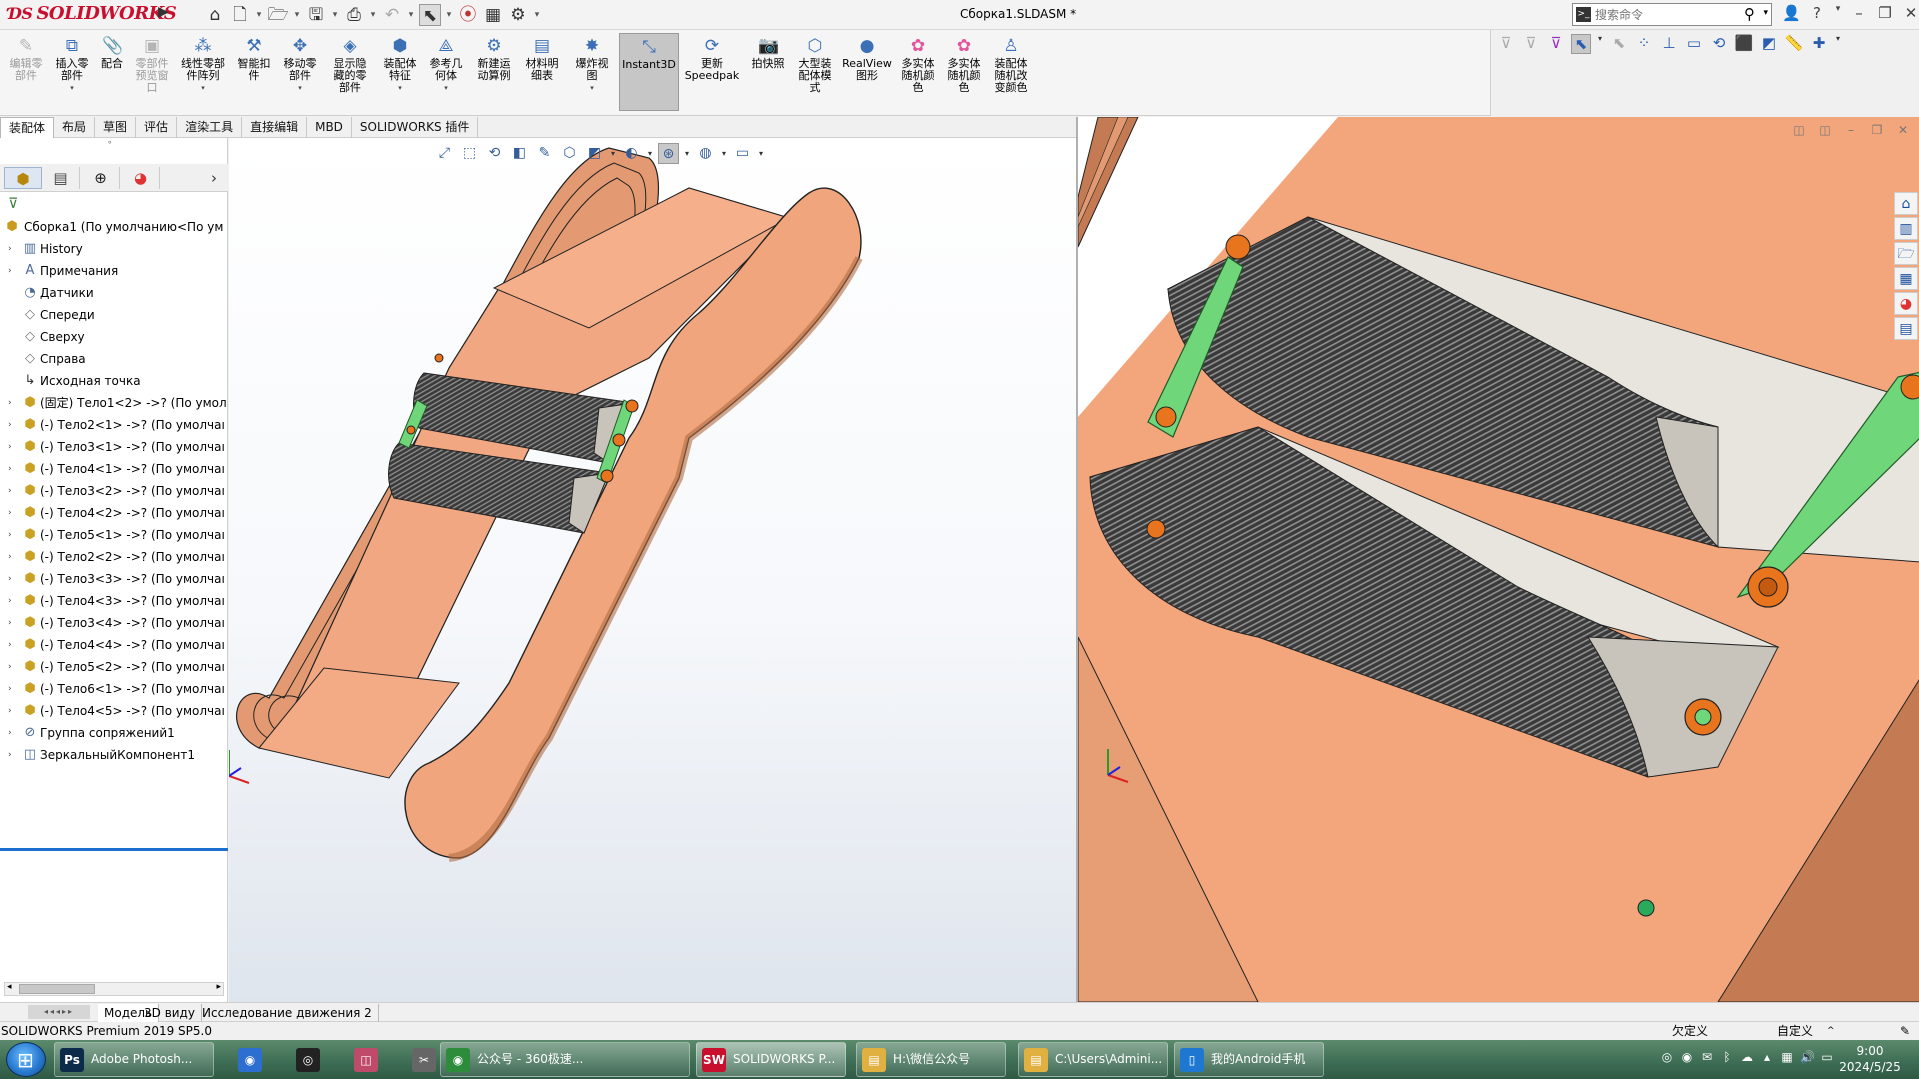 This screenshot has height=1079, width=1919. What do you see at coordinates (494, 59) in the screenshot?
I see `new-motion-study-button: ⚙ 新建运 动算例` at bounding box center [494, 59].